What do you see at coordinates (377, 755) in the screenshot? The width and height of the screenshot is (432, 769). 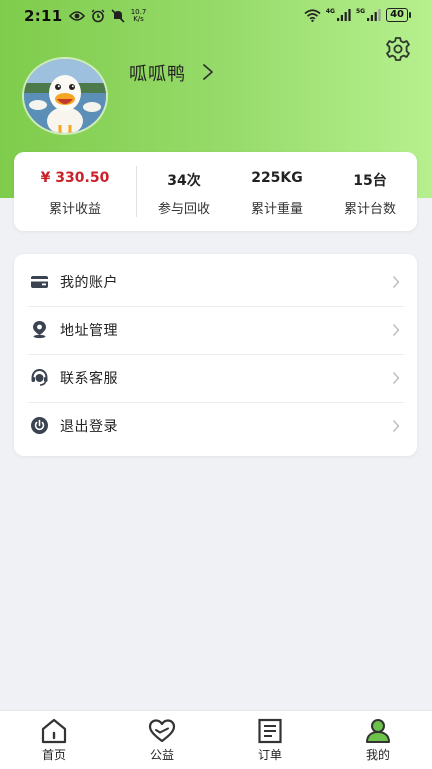 I see `tab-mine-label: 我的` at bounding box center [377, 755].